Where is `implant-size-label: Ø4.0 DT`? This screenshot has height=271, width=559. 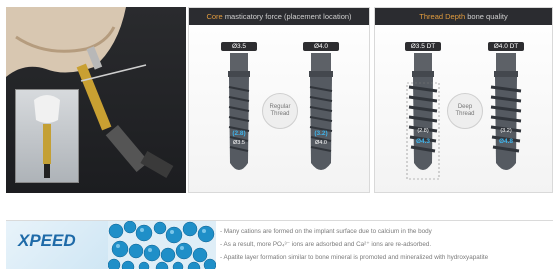
implant-size-label: Ø4.0 DT is located at coordinates (506, 46).